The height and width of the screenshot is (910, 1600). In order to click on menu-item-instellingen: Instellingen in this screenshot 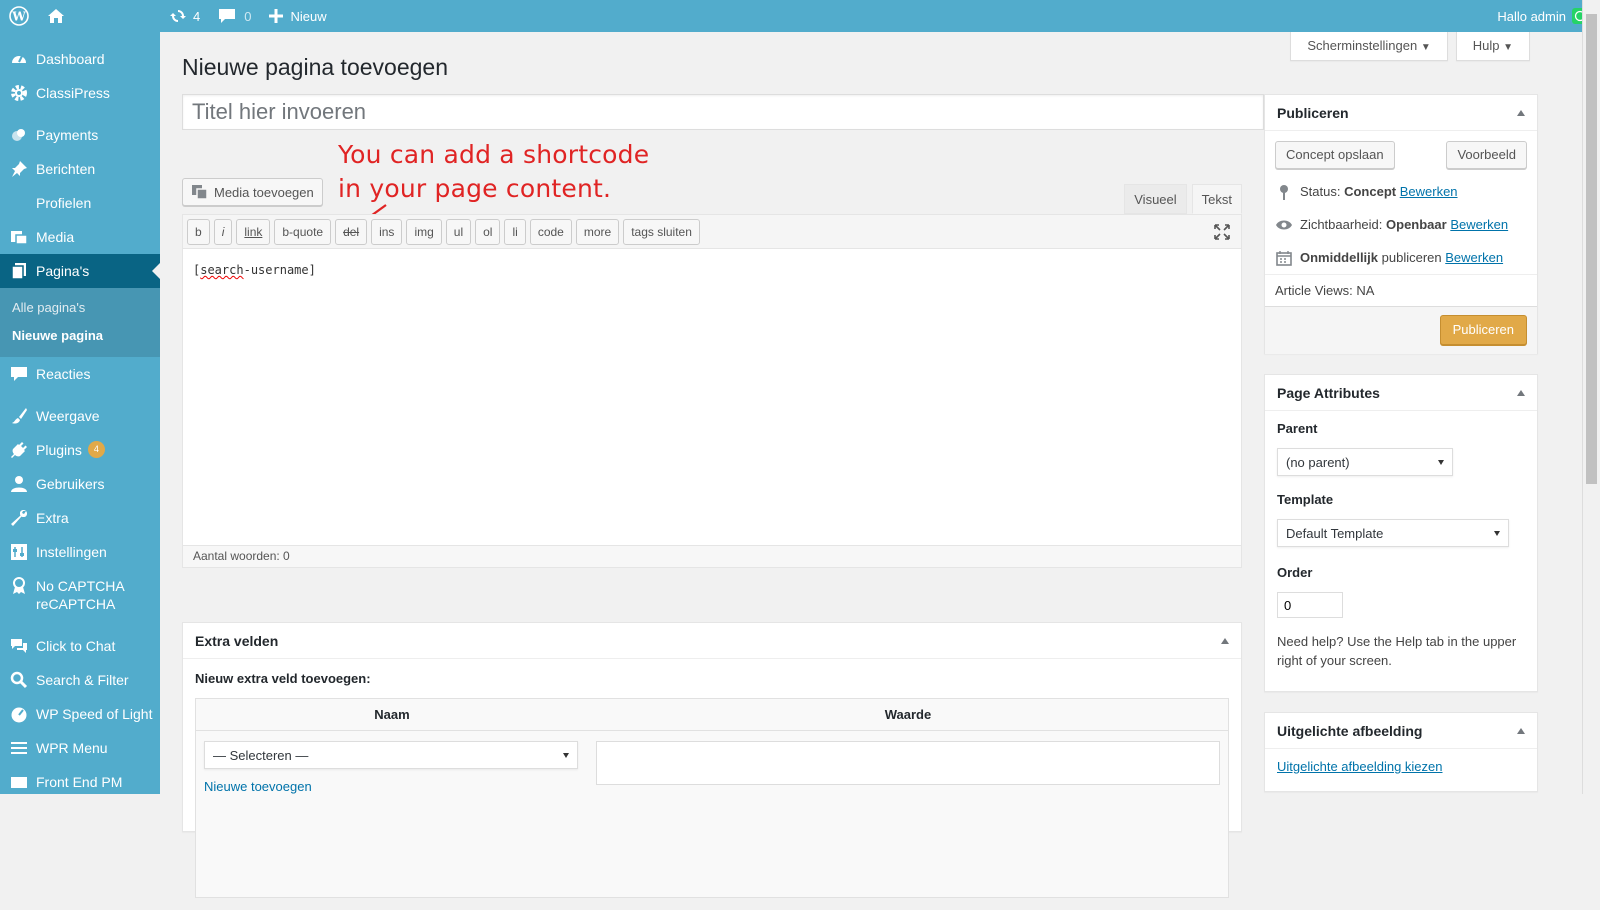, I will do `click(80, 552)`.